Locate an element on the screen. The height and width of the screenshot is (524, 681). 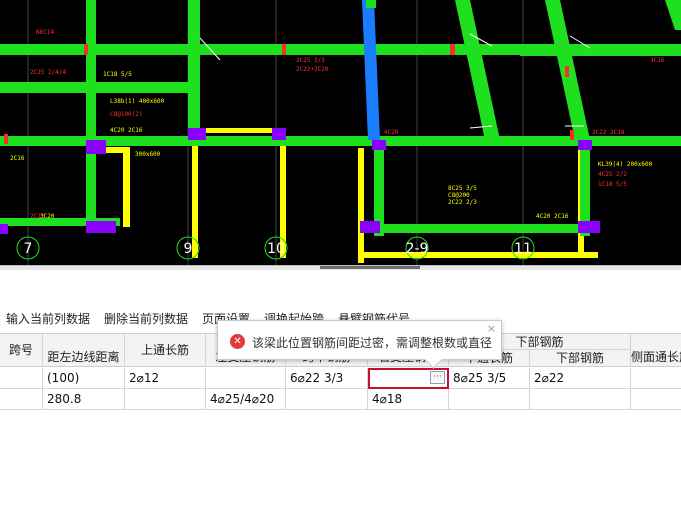
annotation: C8@100(2) is located at coordinates (126, 114).